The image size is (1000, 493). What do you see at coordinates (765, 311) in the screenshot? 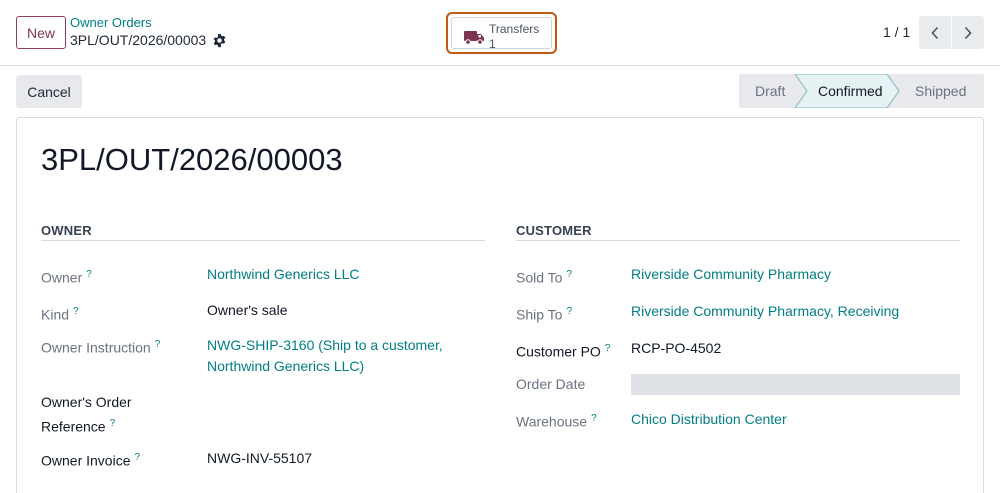
I see `ship-to-field-value: Riverside Community Pharmacy, Receiving` at bounding box center [765, 311].